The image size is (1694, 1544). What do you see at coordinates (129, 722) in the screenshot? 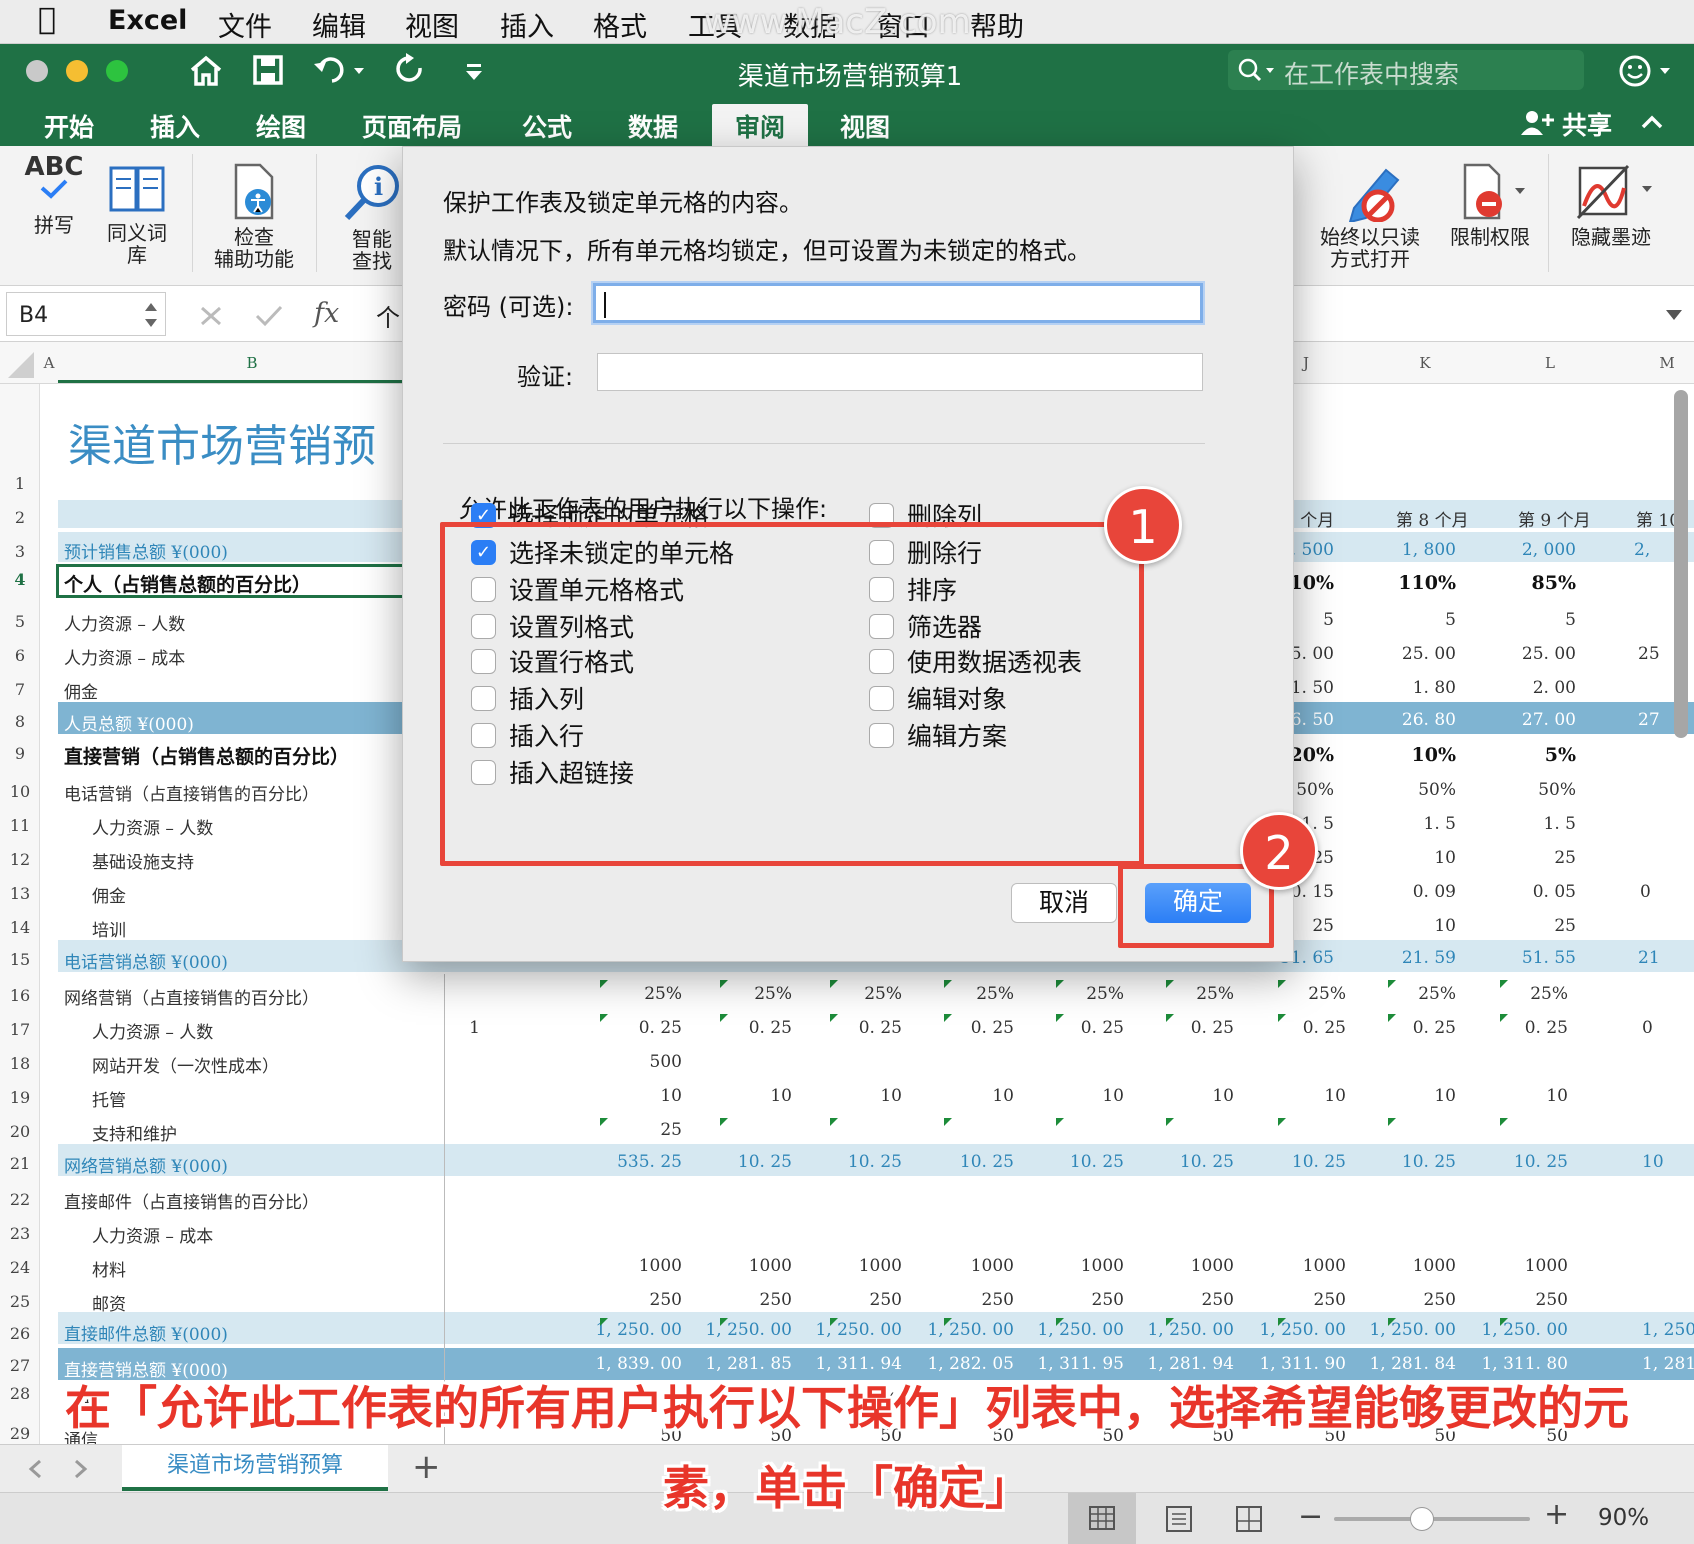
I see `row-label: 人员总额 ¥(000)` at bounding box center [129, 722].